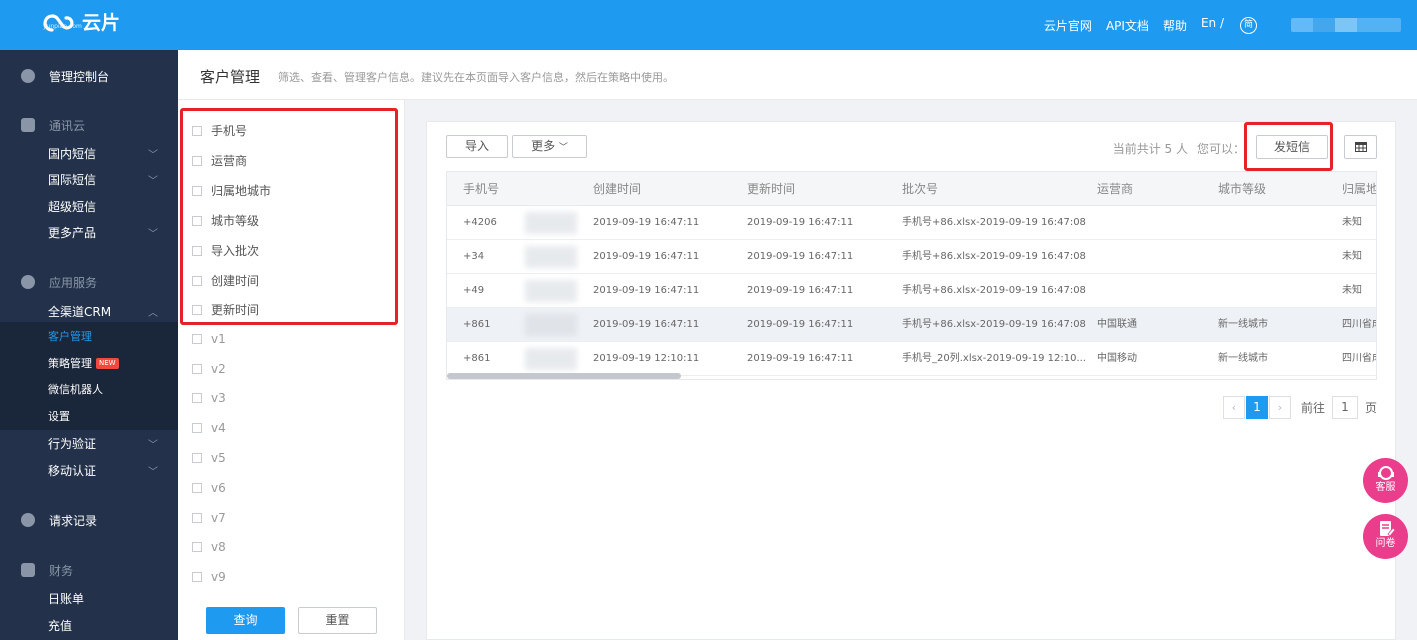 The width and height of the screenshot is (1417, 640). Describe the element at coordinates (920, 189) in the screenshot. I see `column-header: 批次号` at that location.